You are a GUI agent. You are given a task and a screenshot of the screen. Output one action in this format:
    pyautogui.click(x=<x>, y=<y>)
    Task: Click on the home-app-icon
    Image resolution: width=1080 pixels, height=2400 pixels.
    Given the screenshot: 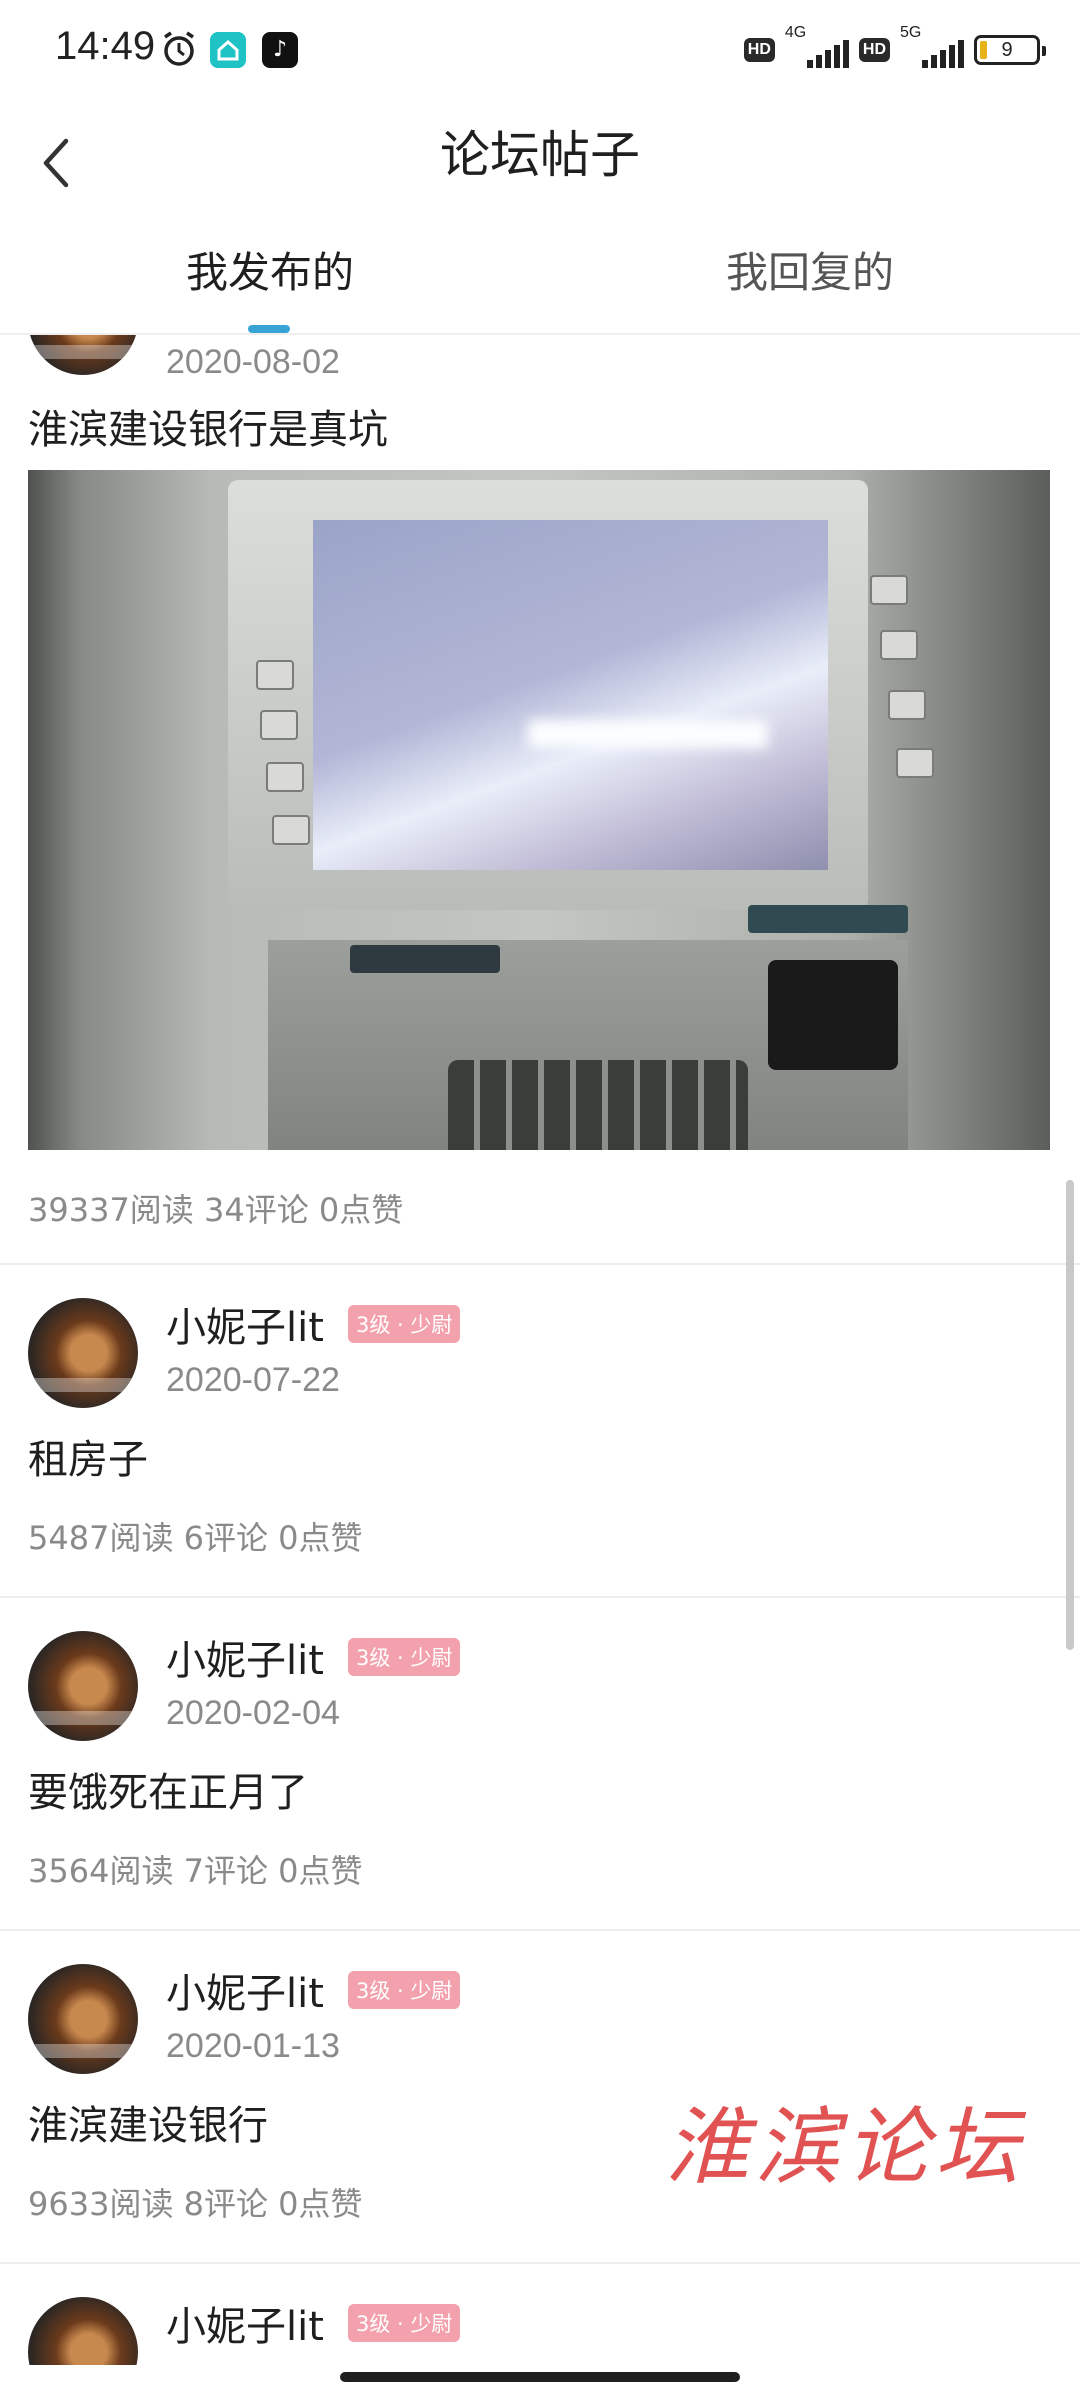 What is the action you would take?
    pyautogui.click(x=228, y=50)
    